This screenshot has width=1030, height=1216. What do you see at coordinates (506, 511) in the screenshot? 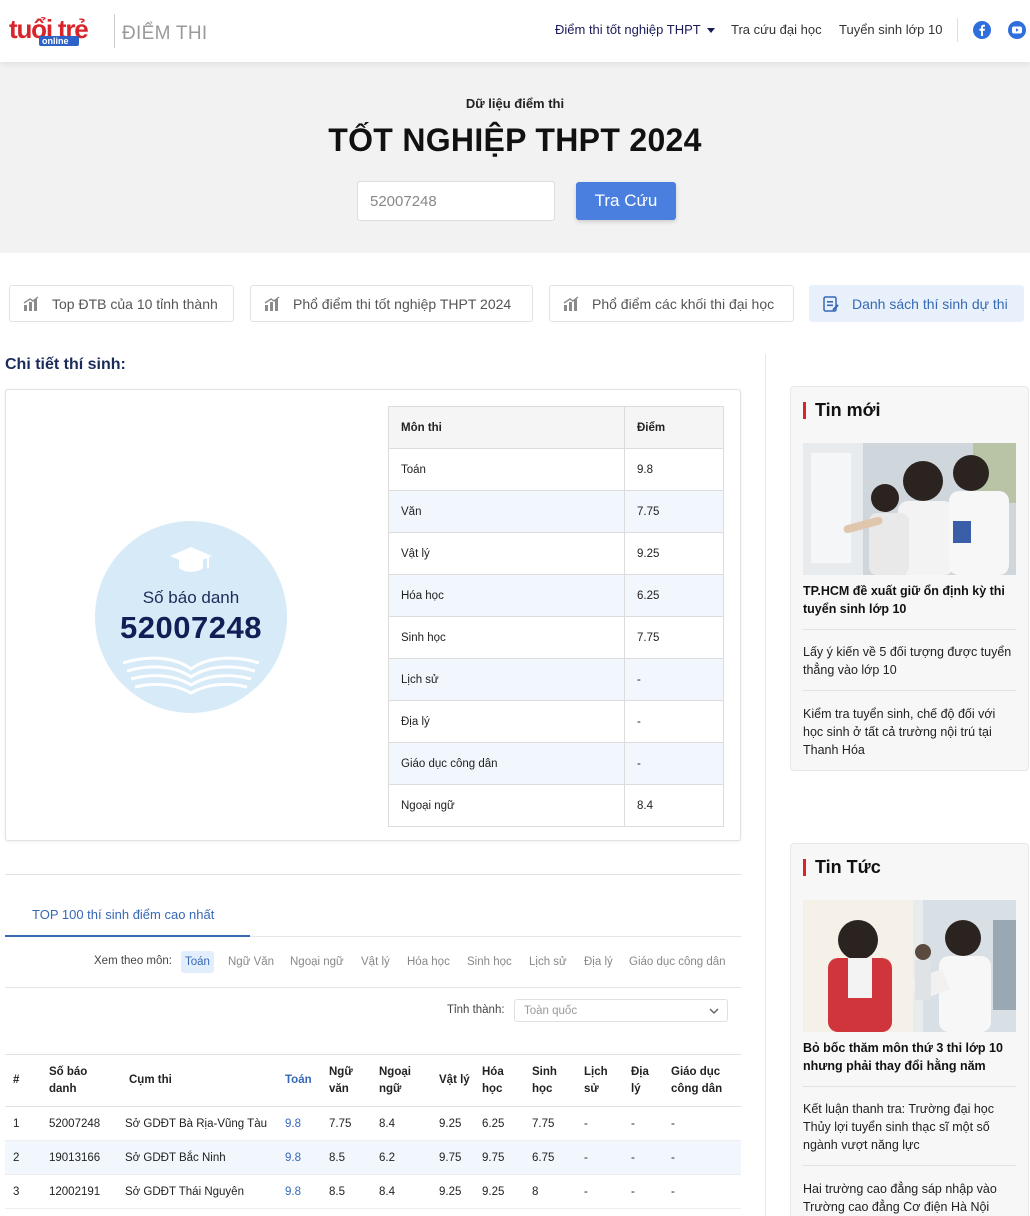
I see `subject-cell: Văn` at bounding box center [506, 511].